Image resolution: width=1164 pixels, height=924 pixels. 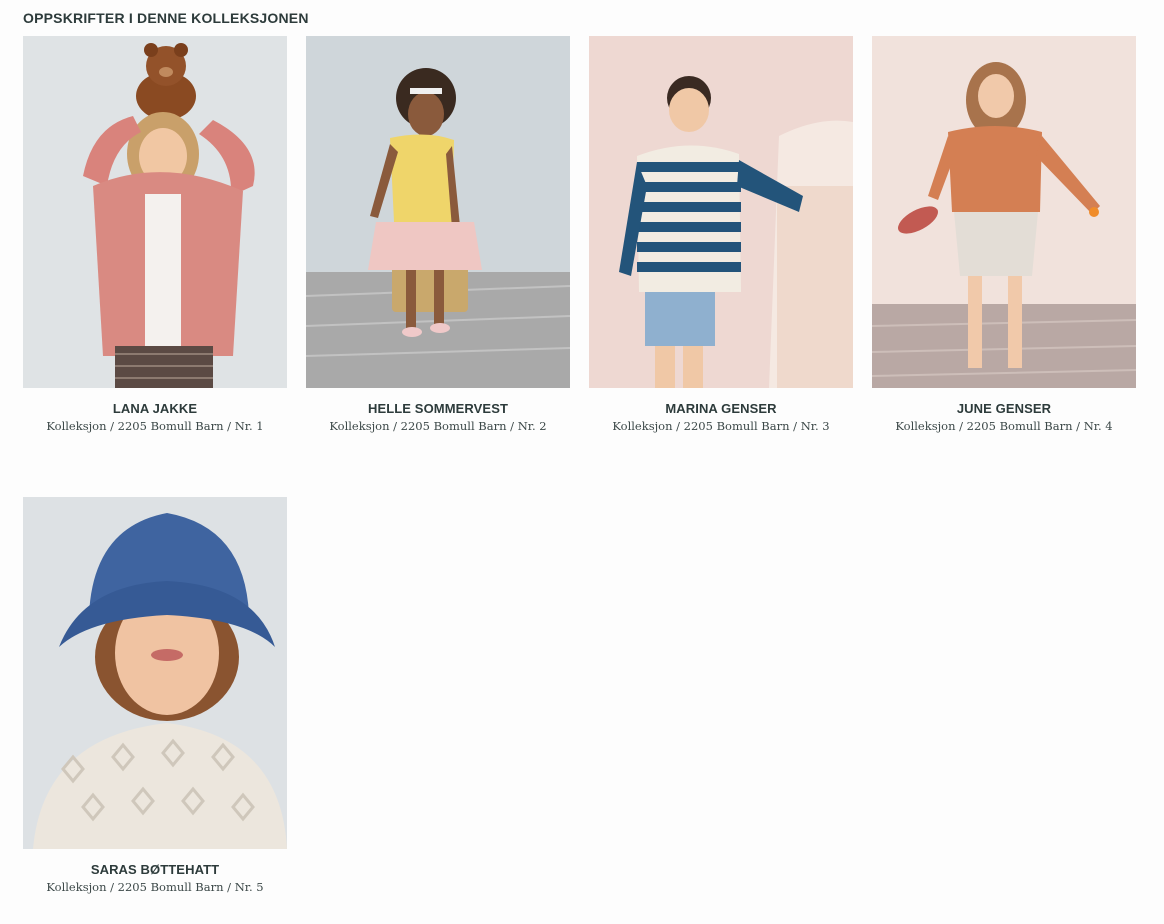 I want to click on pattern-subtitle: Kolleksjon / 2205 Bomull Barn / Nr. 5, so click(x=155, y=887).